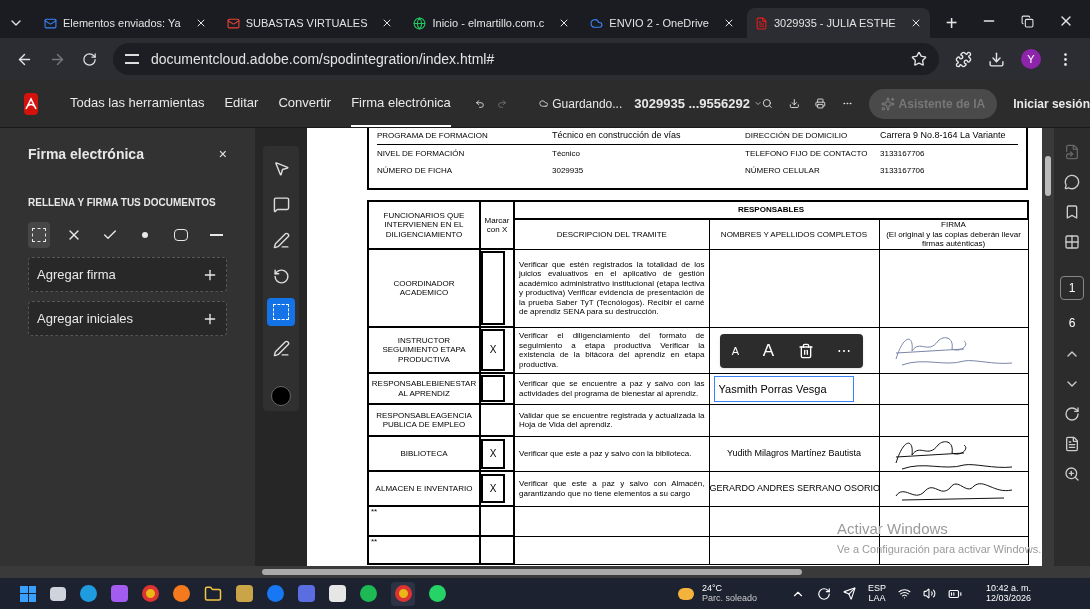 The height and width of the screenshot is (609, 1090). Describe the element at coordinates (526, 59) in the screenshot. I see `address-field: documentcloud.adobe.com/spodintegration/index.html#` at that location.